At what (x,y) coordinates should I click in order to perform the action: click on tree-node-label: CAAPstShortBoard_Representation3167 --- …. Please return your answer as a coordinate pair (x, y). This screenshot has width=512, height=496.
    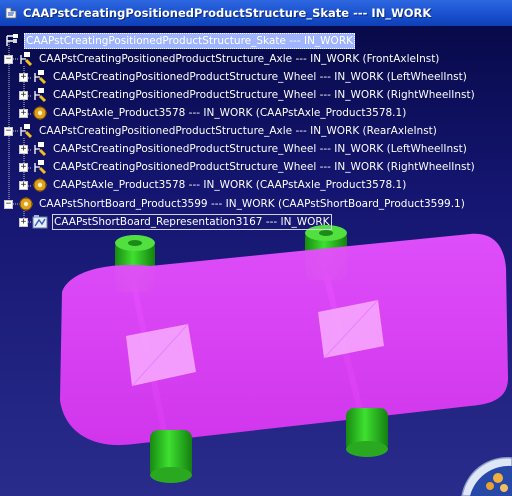
    Looking at the image, I should click on (192, 222).